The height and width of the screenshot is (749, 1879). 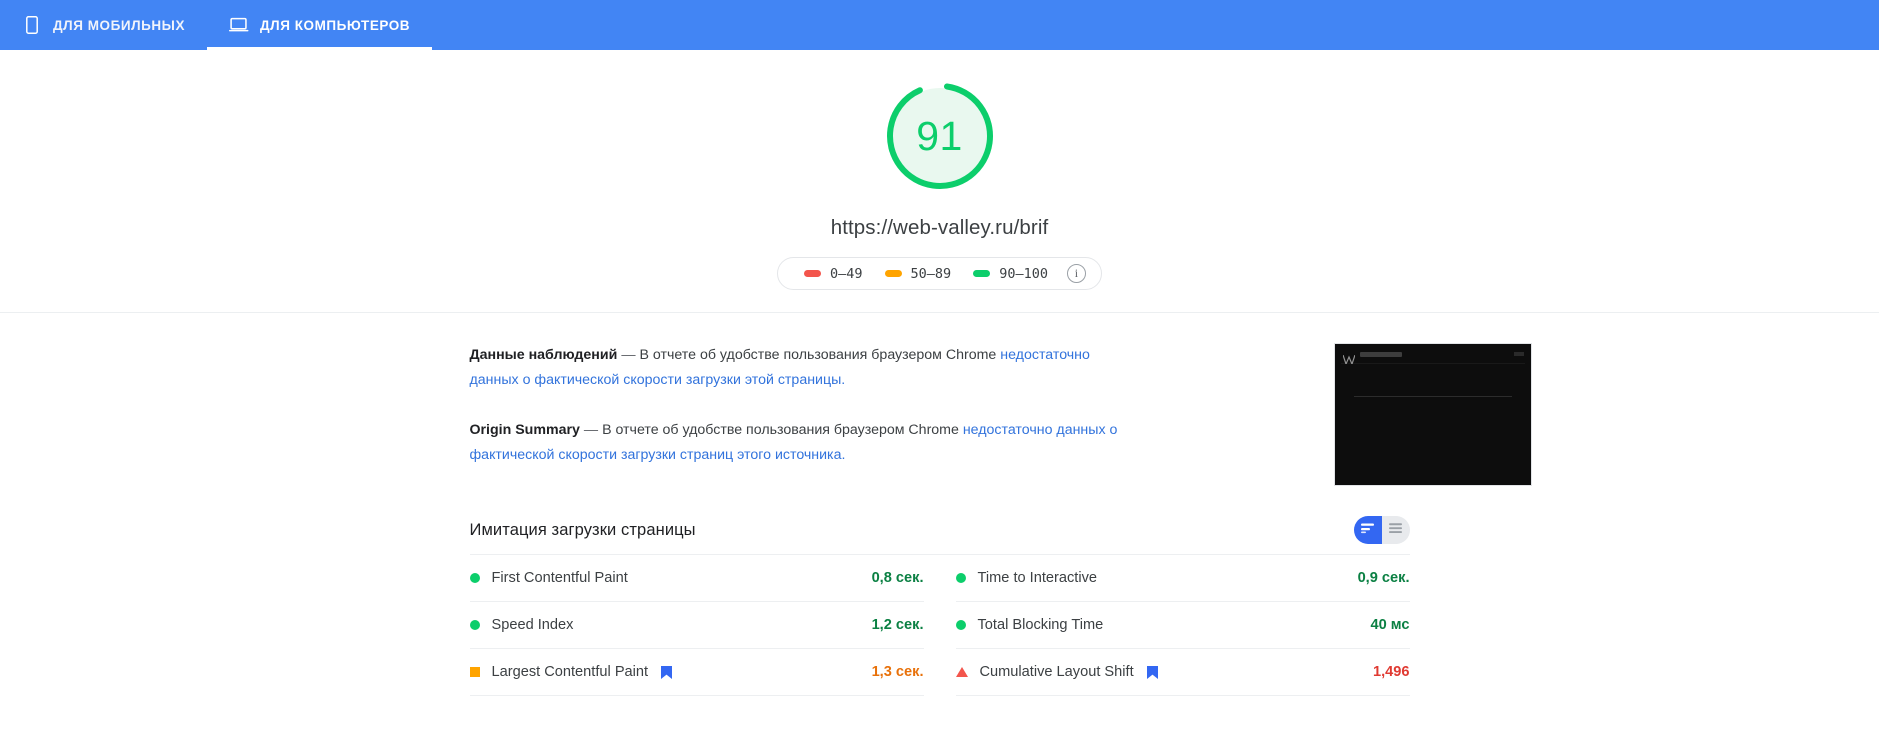 I want to click on metric-name: First Contentful Paint, so click(x=559, y=578).